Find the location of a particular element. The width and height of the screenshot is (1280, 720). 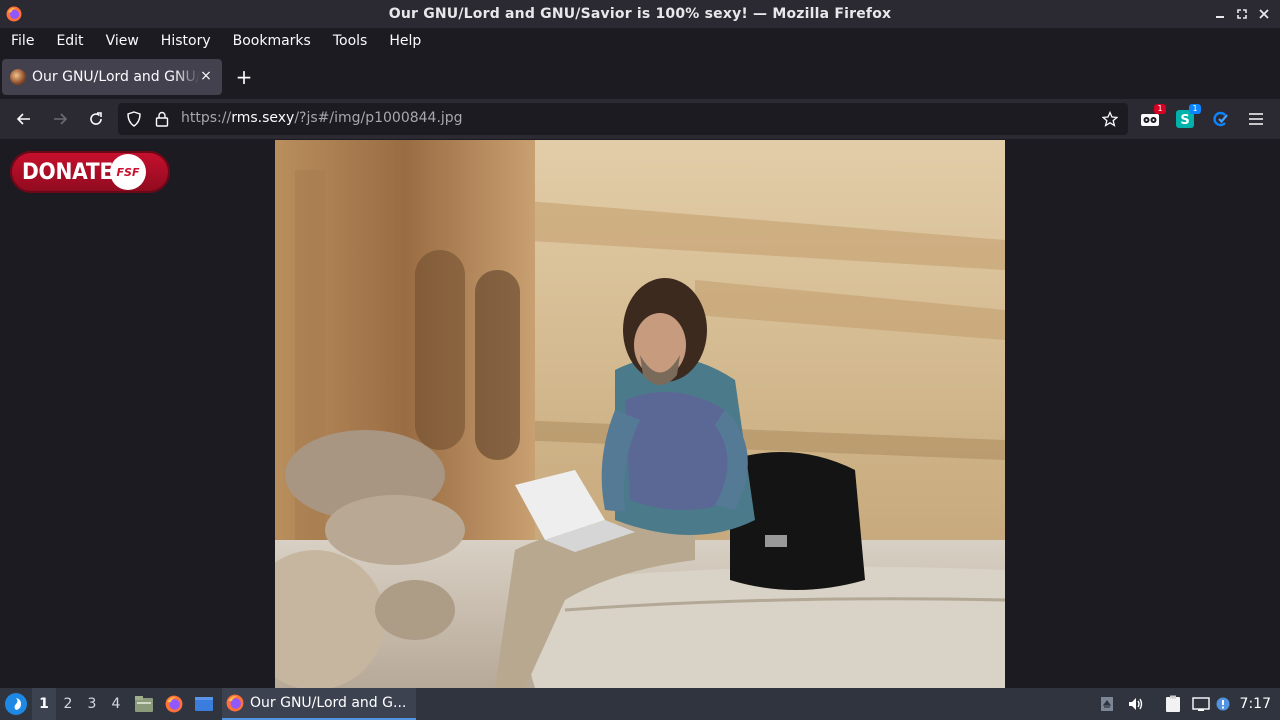

clipboard-icon is located at coordinates (1173, 704).